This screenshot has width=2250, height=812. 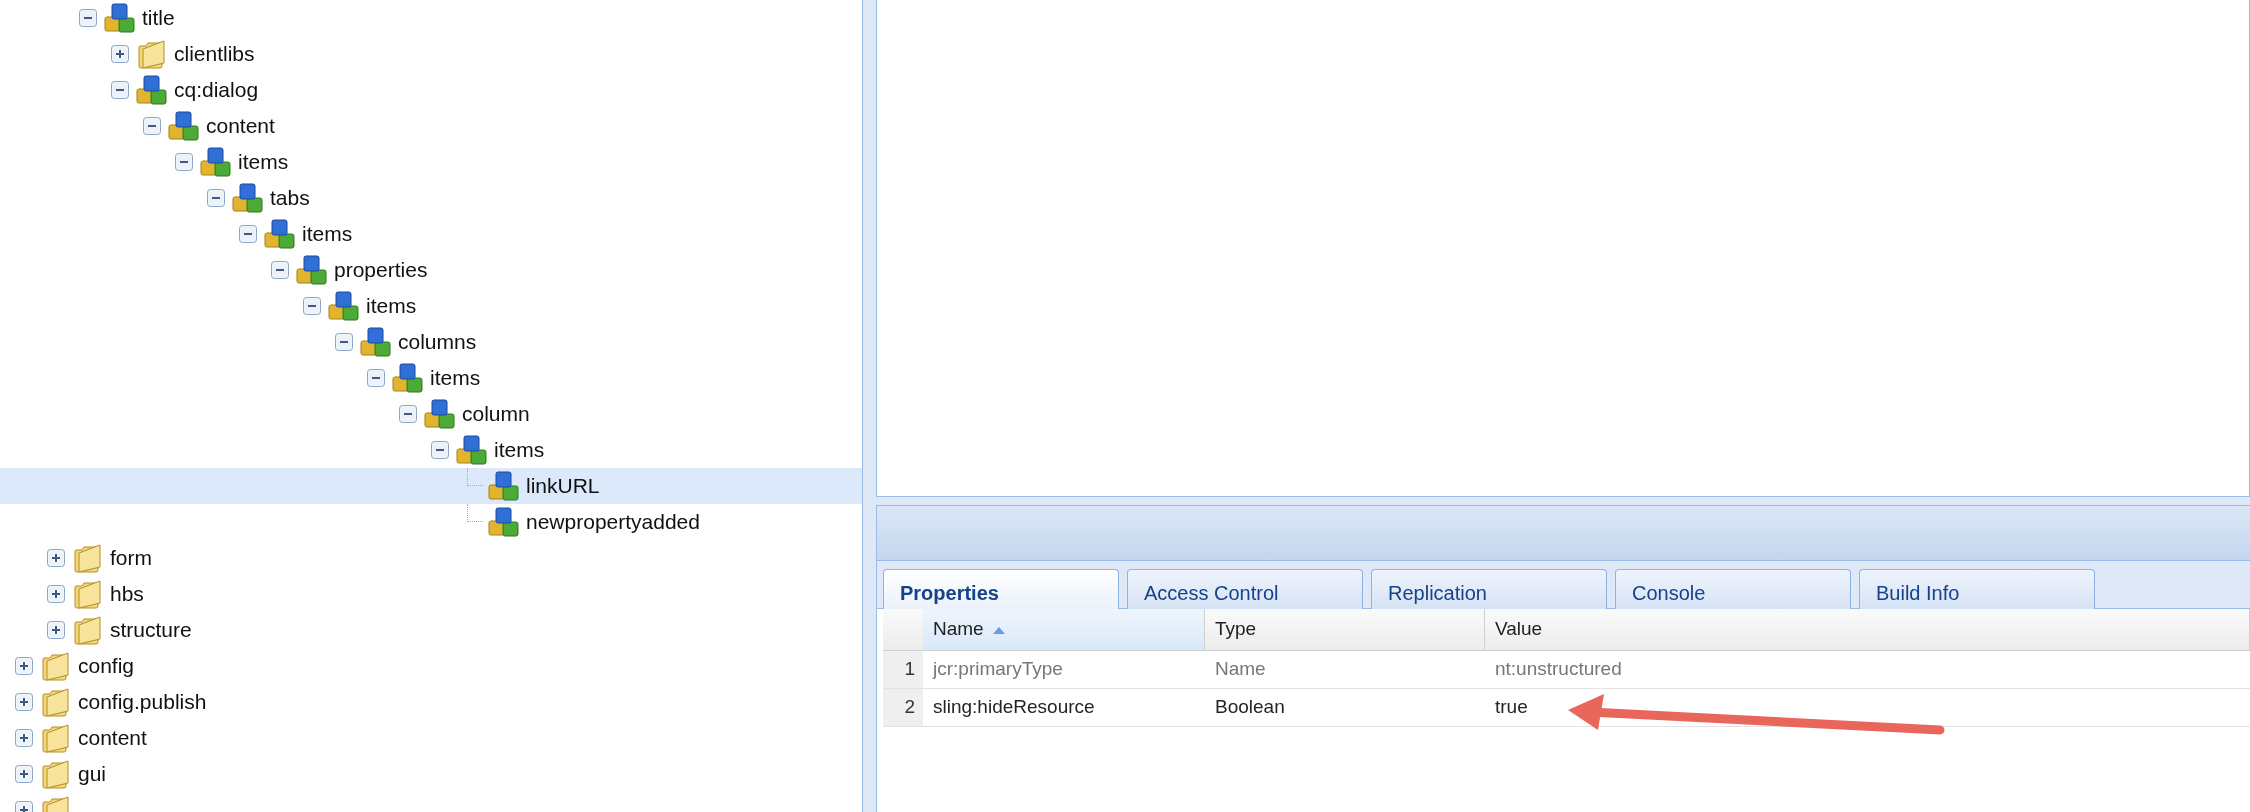 What do you see at coordinates (431, 558) in the screenshot?
I see `tree-row: form` at bounding box center [431, 558].